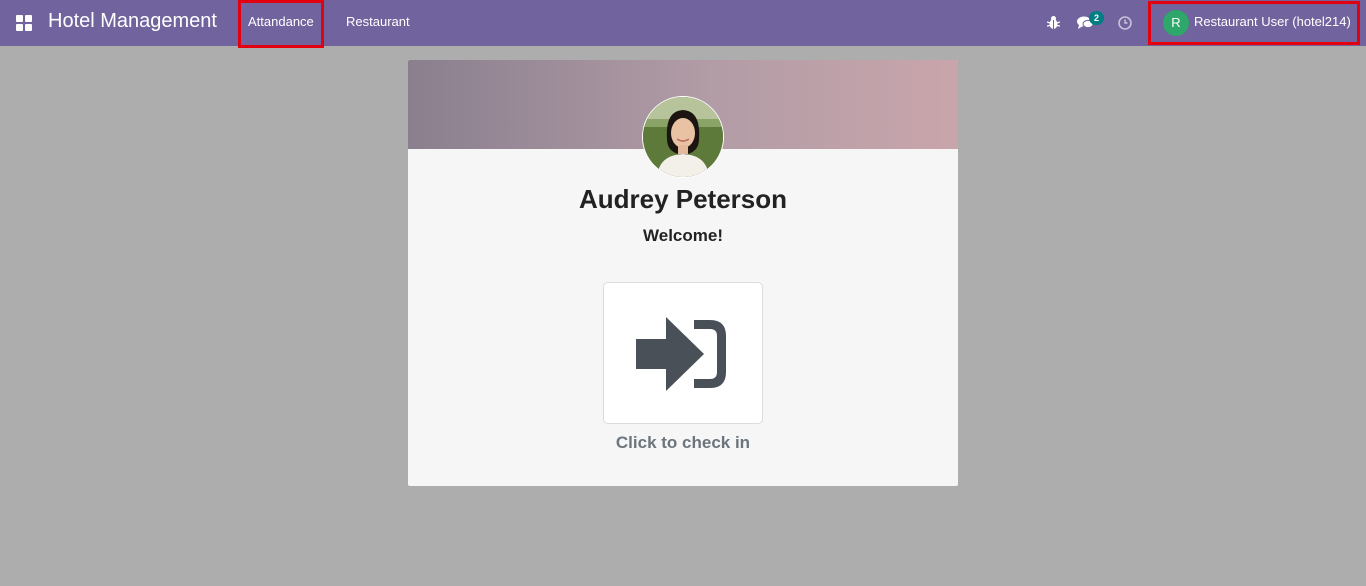  I want to click on bug-icon, so click(1053, 22).